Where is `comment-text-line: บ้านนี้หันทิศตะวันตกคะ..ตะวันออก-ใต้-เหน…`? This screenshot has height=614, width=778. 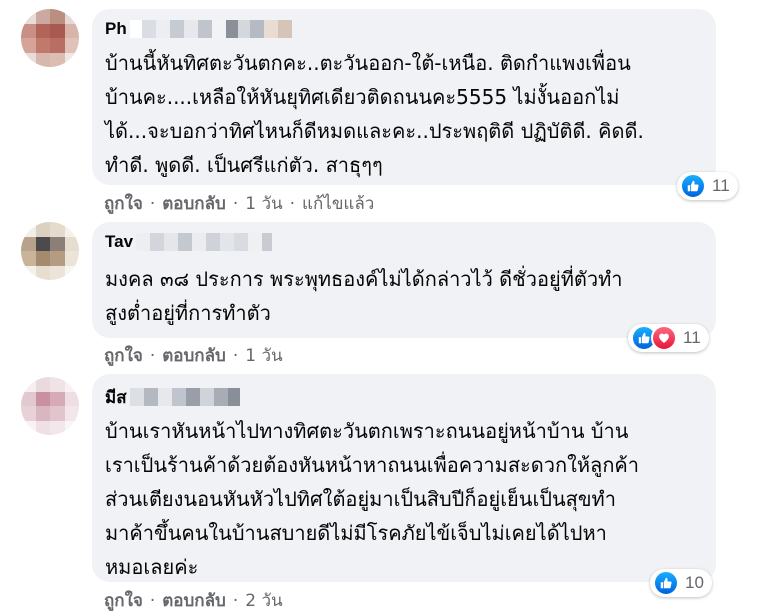 comment-text-line: บ้านนี้หันทิศตะวันตกคะ..ตะวันออก-ใต้-เหน… is located at coordinates (368, 63).